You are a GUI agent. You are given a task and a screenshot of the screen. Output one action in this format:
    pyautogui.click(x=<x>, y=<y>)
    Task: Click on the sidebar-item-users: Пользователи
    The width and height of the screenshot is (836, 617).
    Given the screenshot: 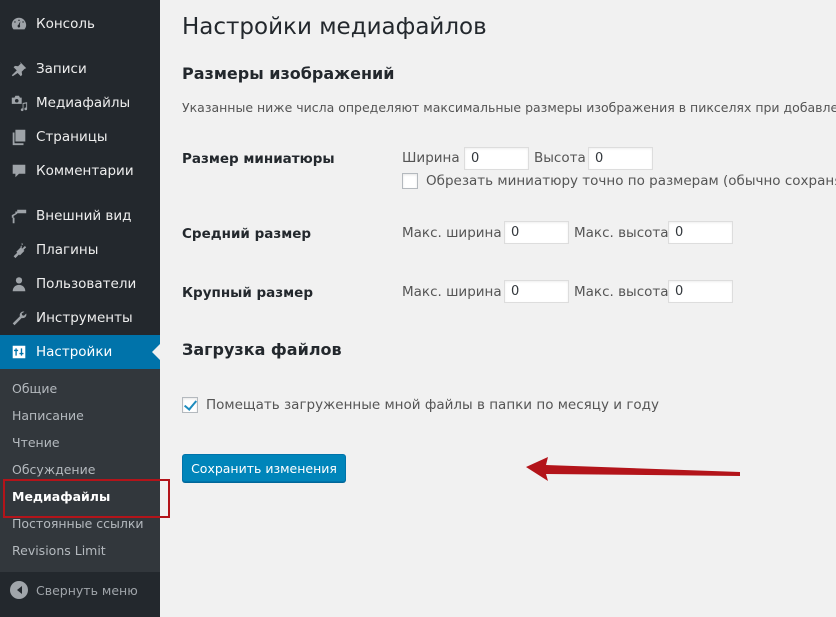 What is the action you would take?
    pyautogui.click(x=80, y=284)
    